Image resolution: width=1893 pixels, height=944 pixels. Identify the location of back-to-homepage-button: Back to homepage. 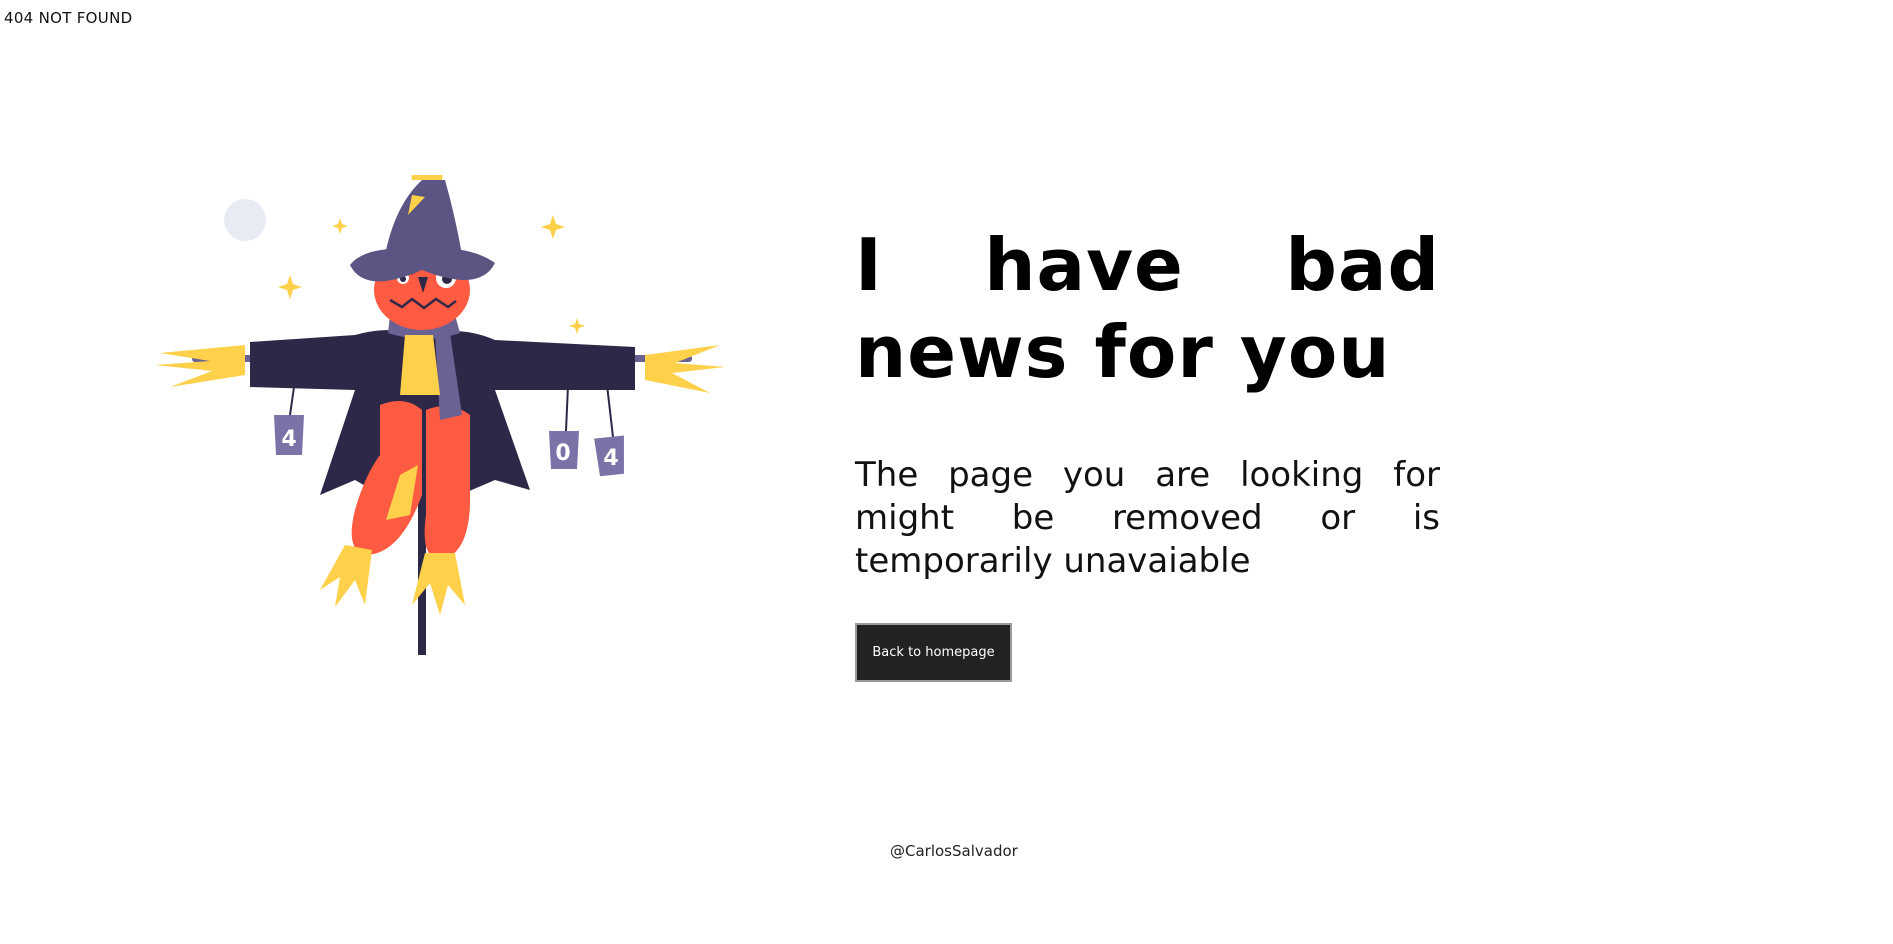
(933, 652).